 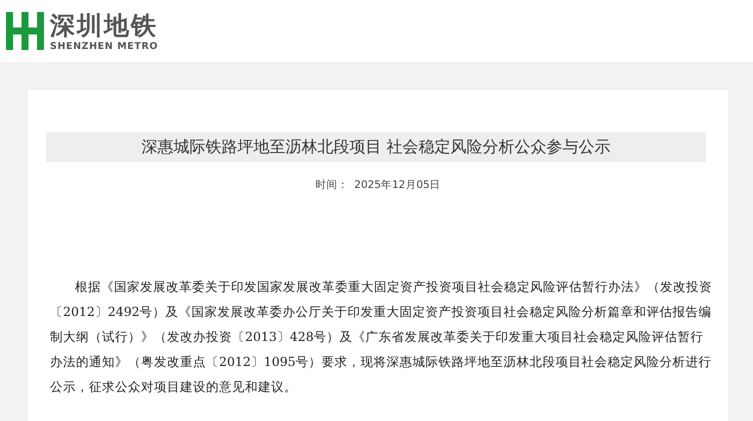 What do you see at coordinates (331, 185) in the screenshot?
I see `time-label: 时间：` at bounding box center [331, 185].